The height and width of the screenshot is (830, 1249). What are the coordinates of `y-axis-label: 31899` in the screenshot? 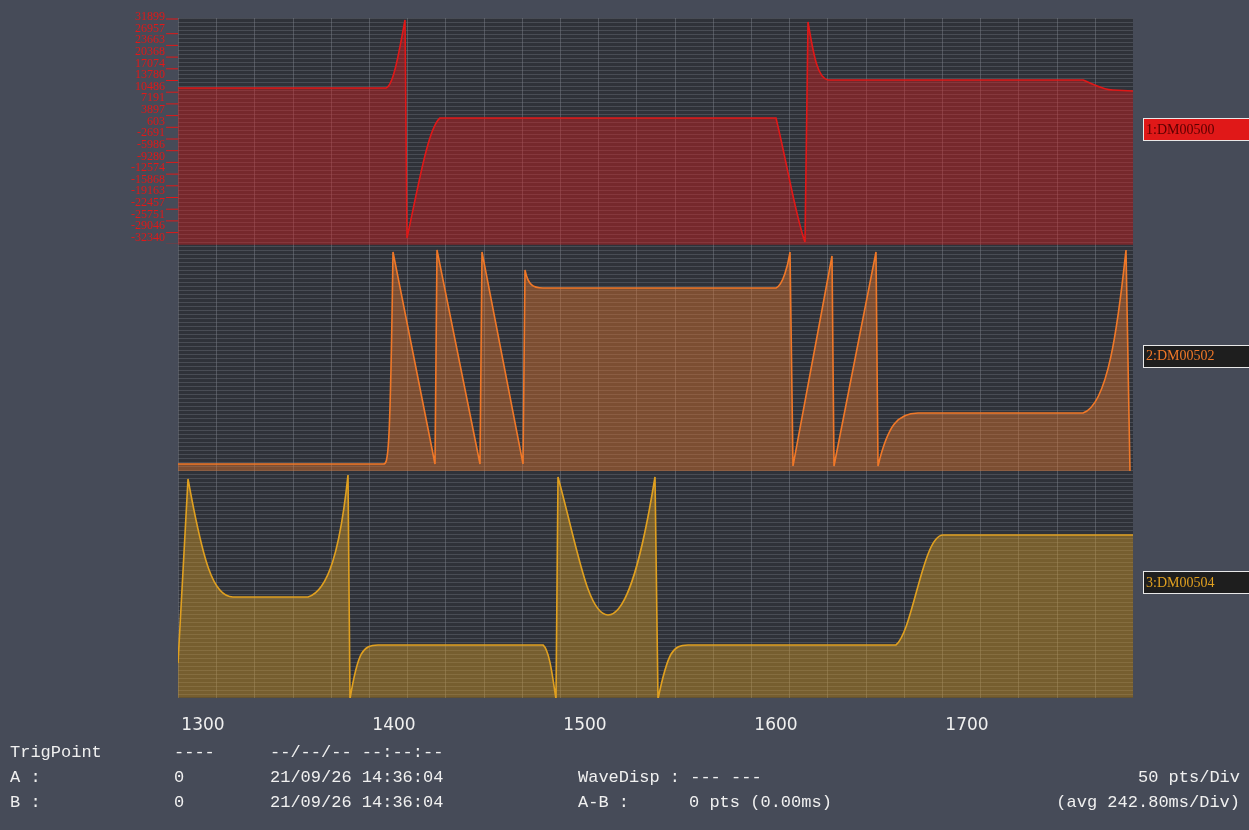 It's located at (150, 16).